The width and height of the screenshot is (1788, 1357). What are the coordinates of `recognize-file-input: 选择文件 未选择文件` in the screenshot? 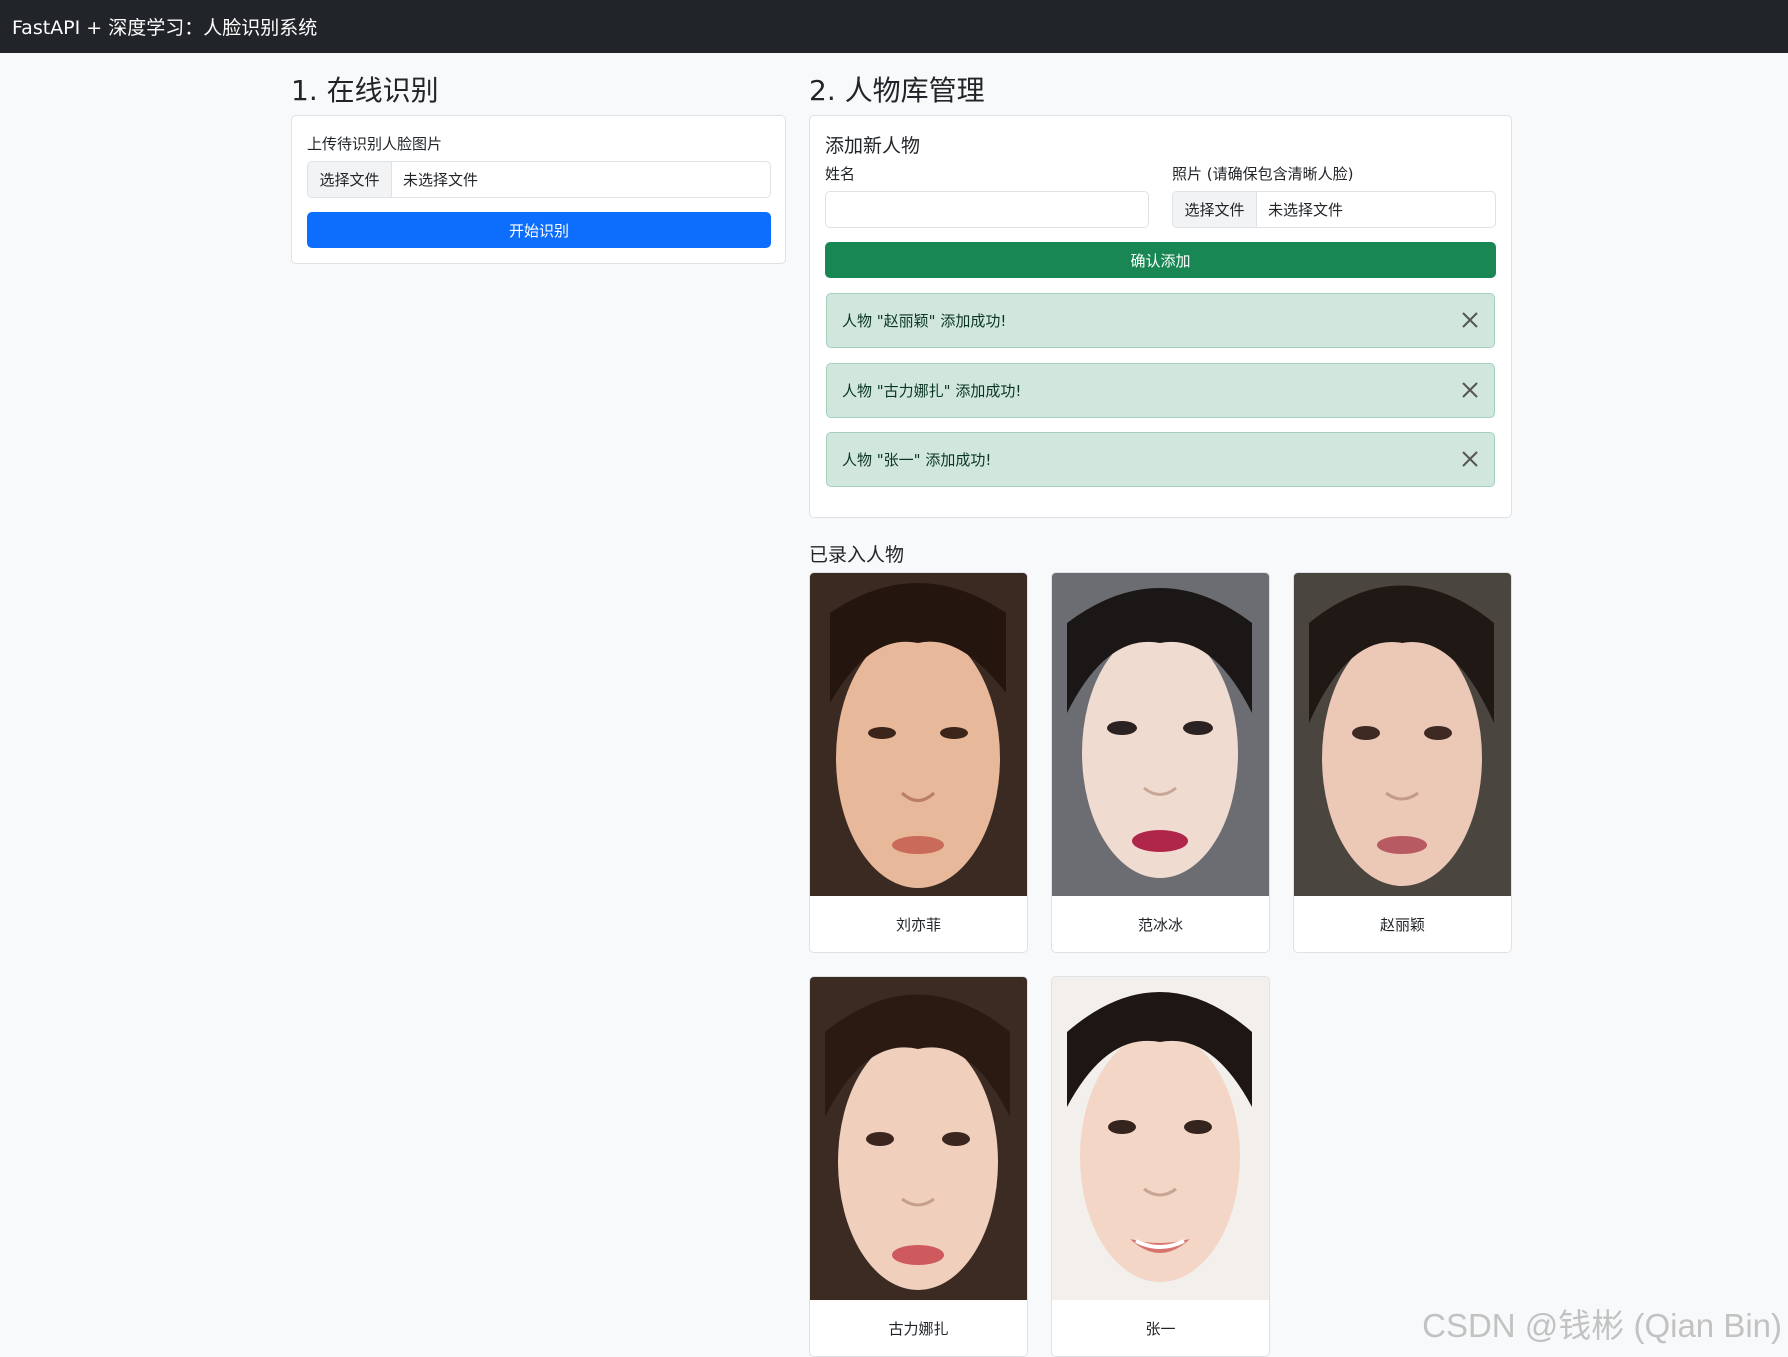 It's located at (539, 179).